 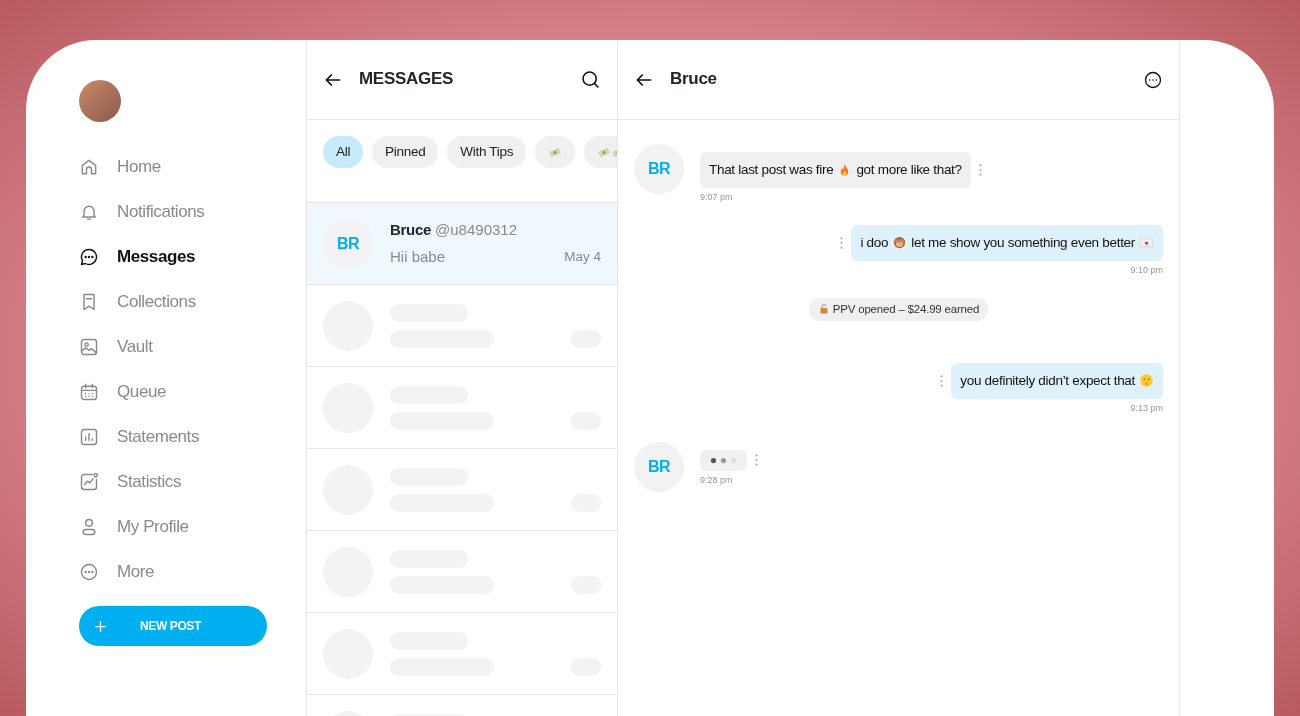 What do you see at coordinates (173, 626) in the screenshot?
I see `new-post-button: NEW POST` at bounding box center [173, 626].